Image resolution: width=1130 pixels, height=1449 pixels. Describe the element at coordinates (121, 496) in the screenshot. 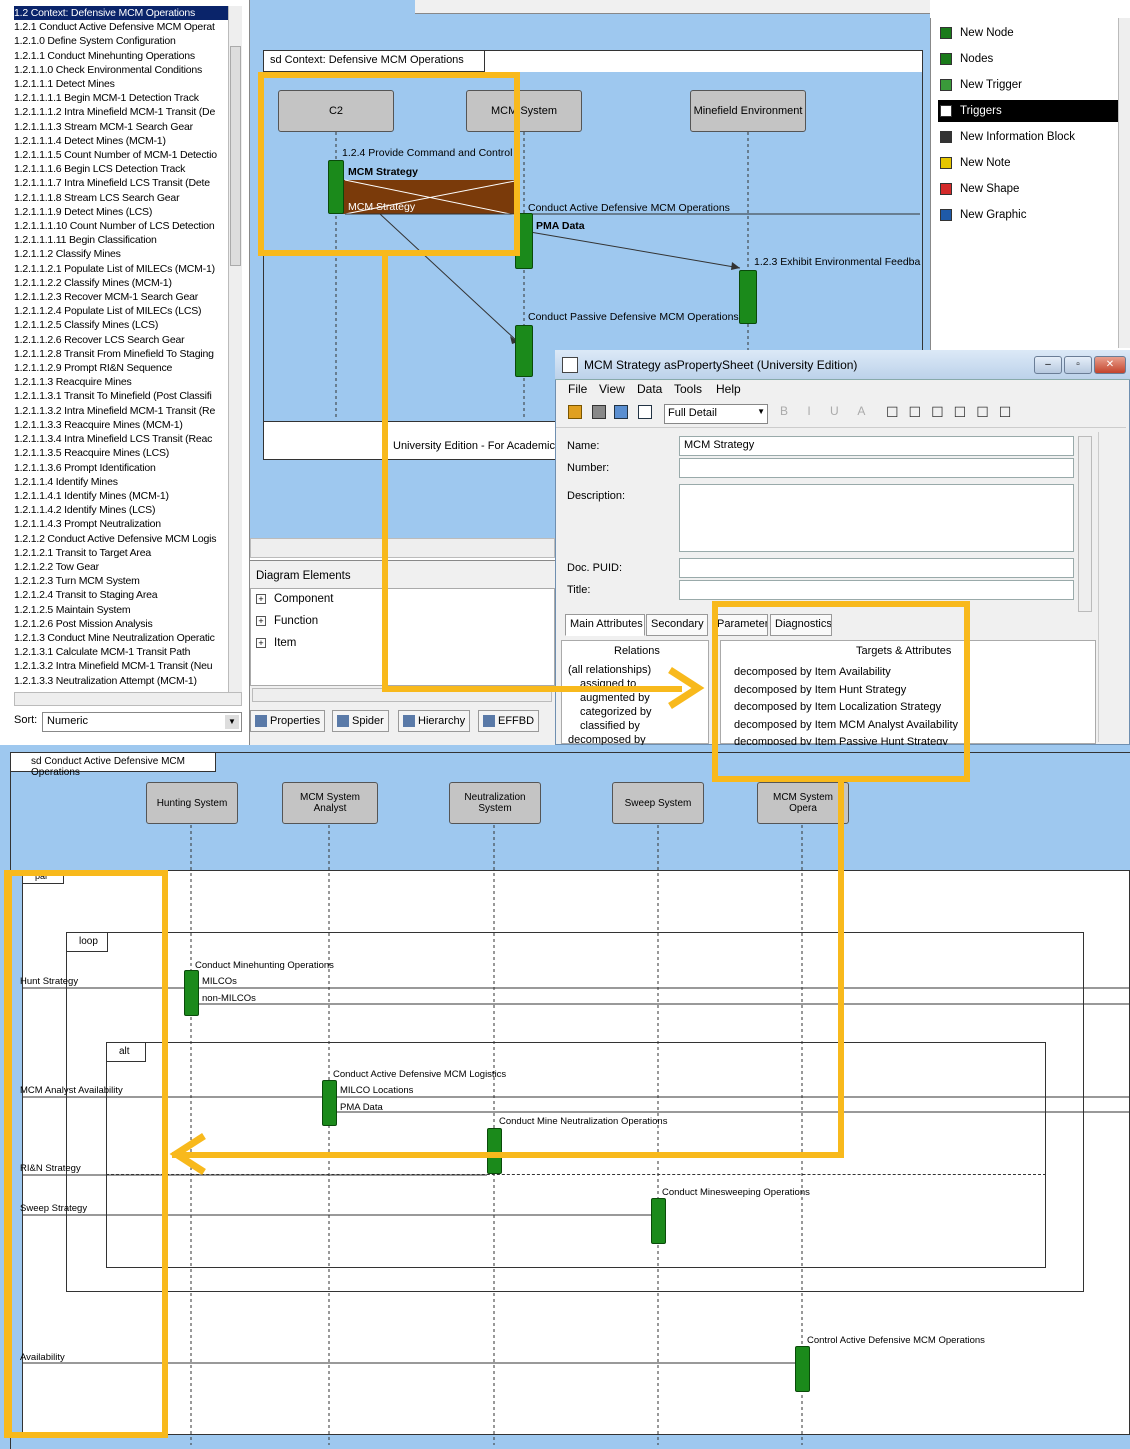

I see `outline-item: 1.2.1.1.4.1 Identify Mines (MCM-1)` at that location.